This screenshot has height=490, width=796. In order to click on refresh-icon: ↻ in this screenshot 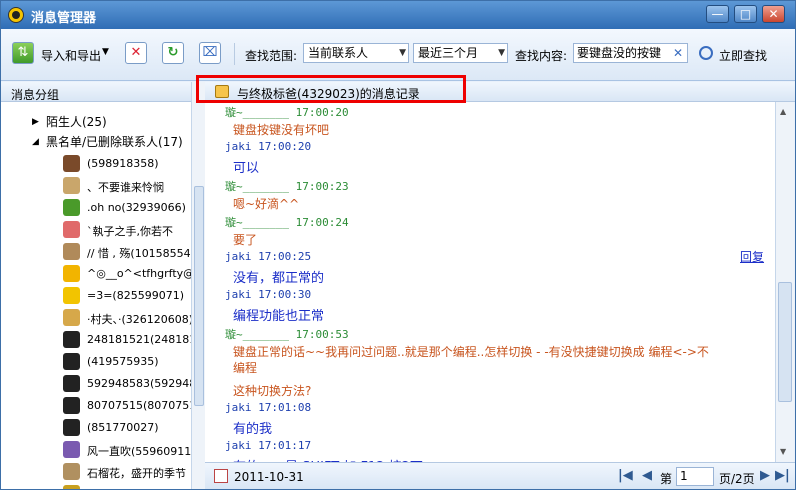, I will do `click(173, 53)`.